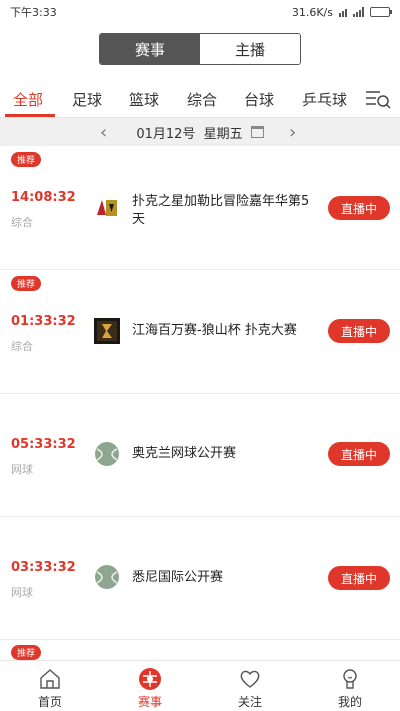 This screenshot has height=711, width=400. What do you see at coordinates (33, 12) in the screenshot?
I see `status-time: 下午3:33` at bounding box center [33, 12].